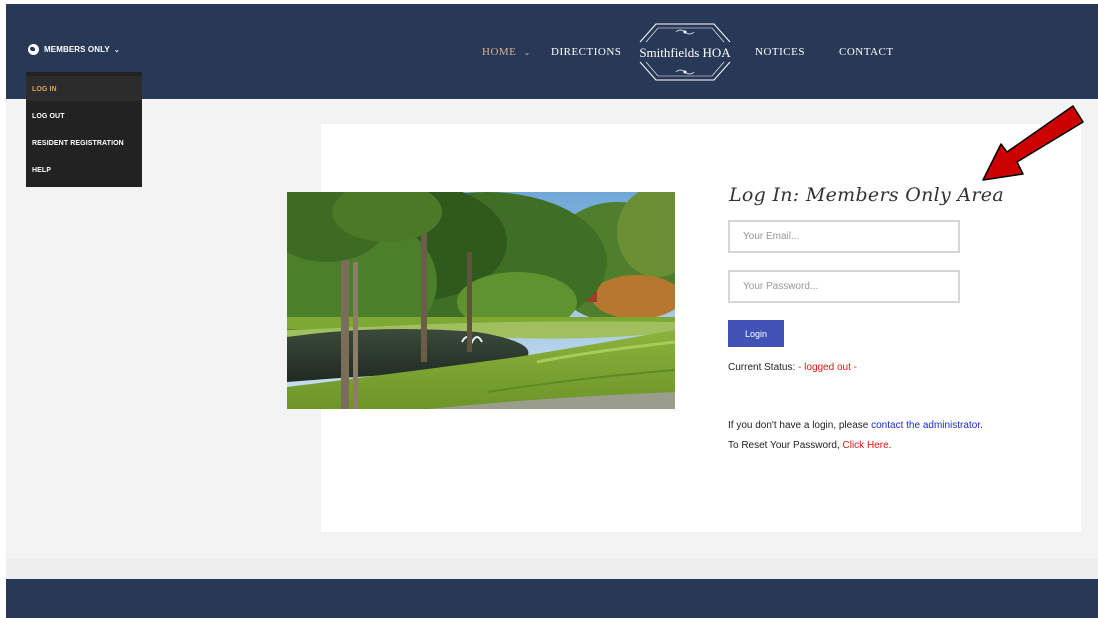 The height and width of the screenshot is (618, 1098). Describe the element at coordinates (552, 598) in the screenshot. I see `site-footer` at that location.